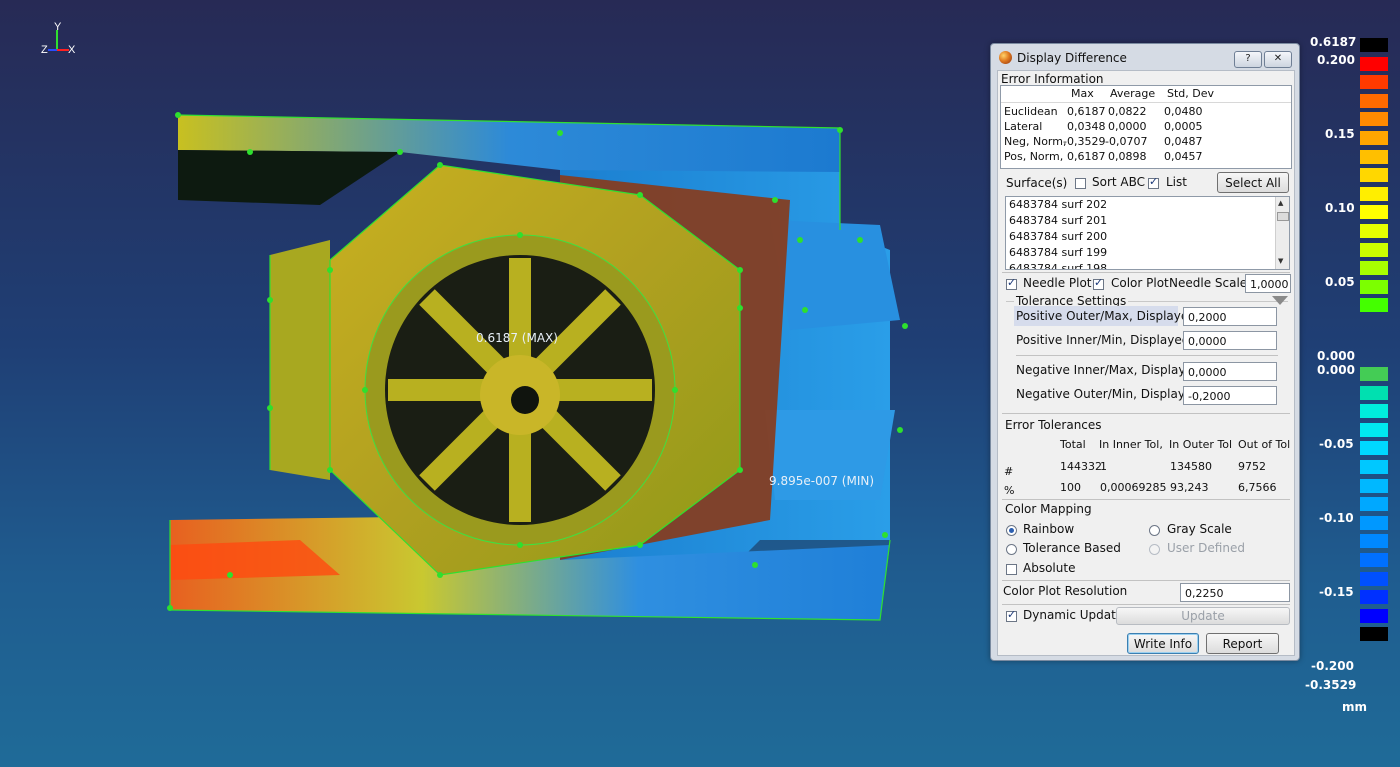 The width and height of the screenshot is (1400, 767). Describe the element at coordinates (1086, 126) in the screenshot. I see `cell-max: 0,0348` at that location.